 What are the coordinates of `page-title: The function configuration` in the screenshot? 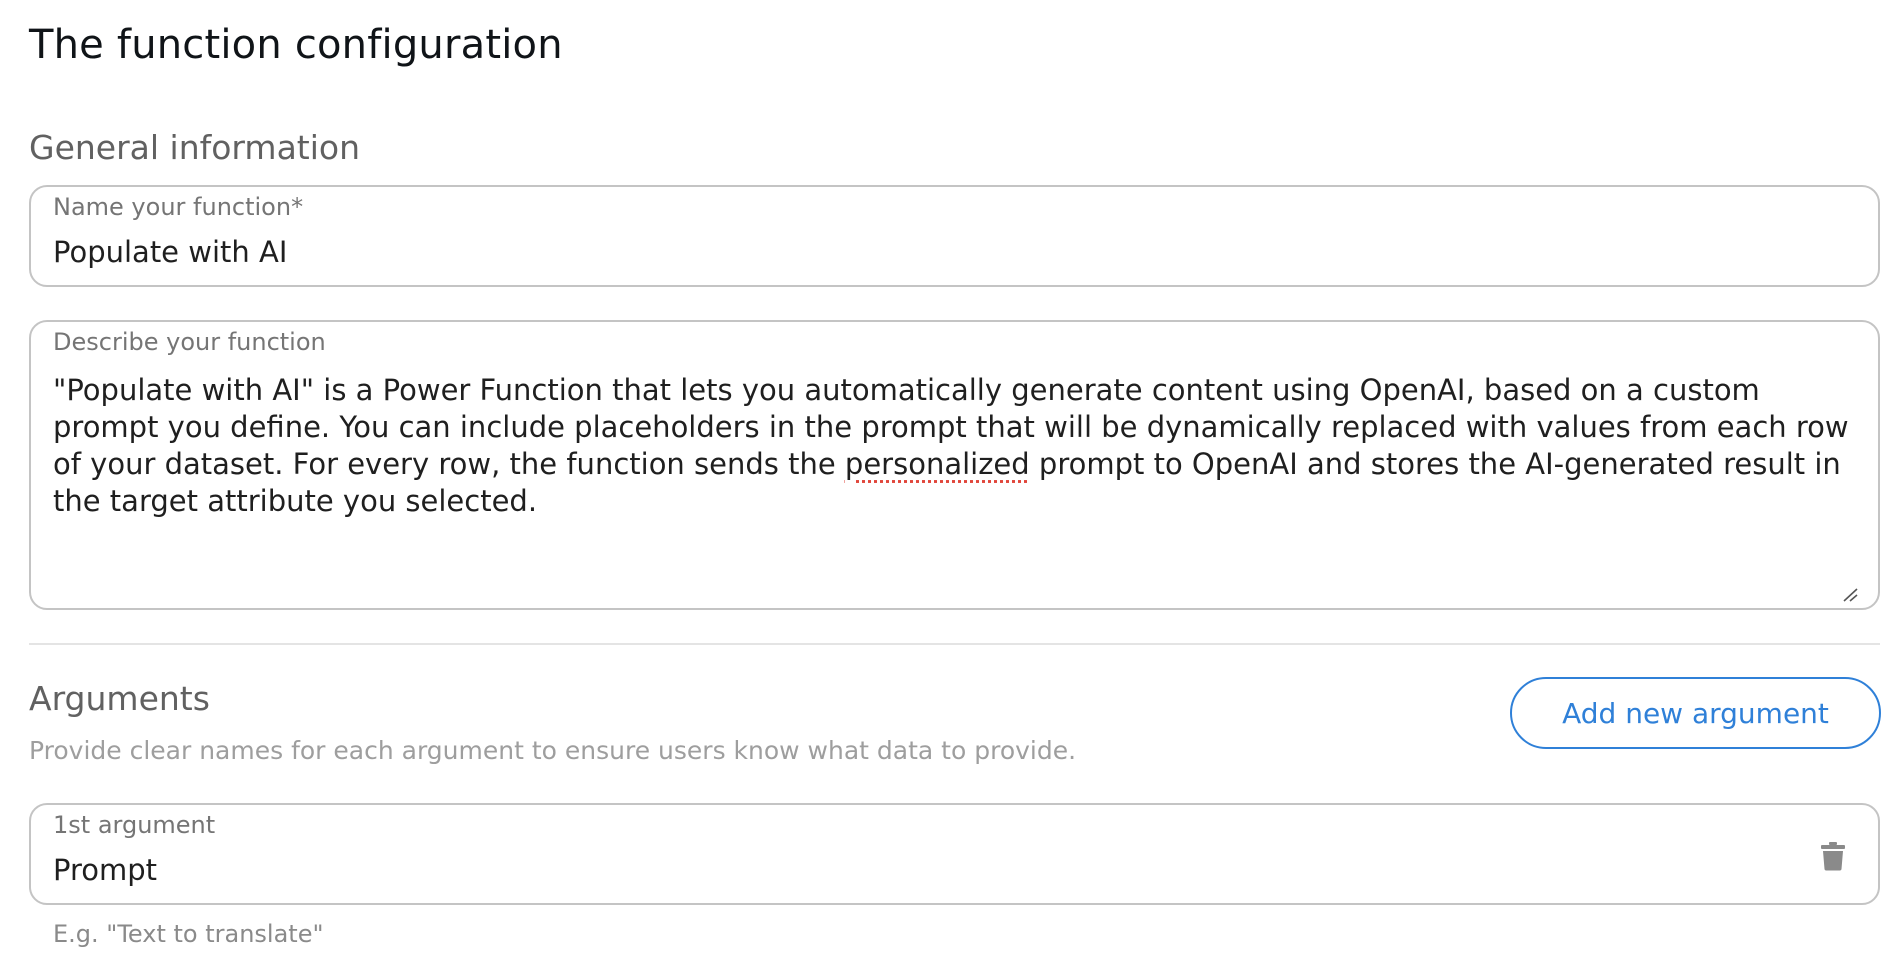 It's located at (296, 45).